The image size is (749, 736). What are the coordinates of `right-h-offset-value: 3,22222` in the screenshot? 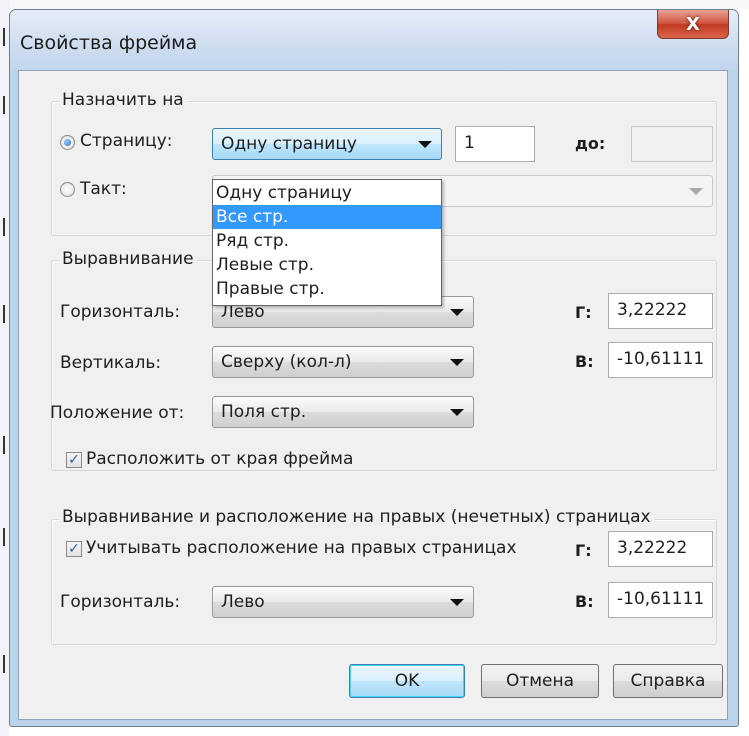 It's located at (652, 548).